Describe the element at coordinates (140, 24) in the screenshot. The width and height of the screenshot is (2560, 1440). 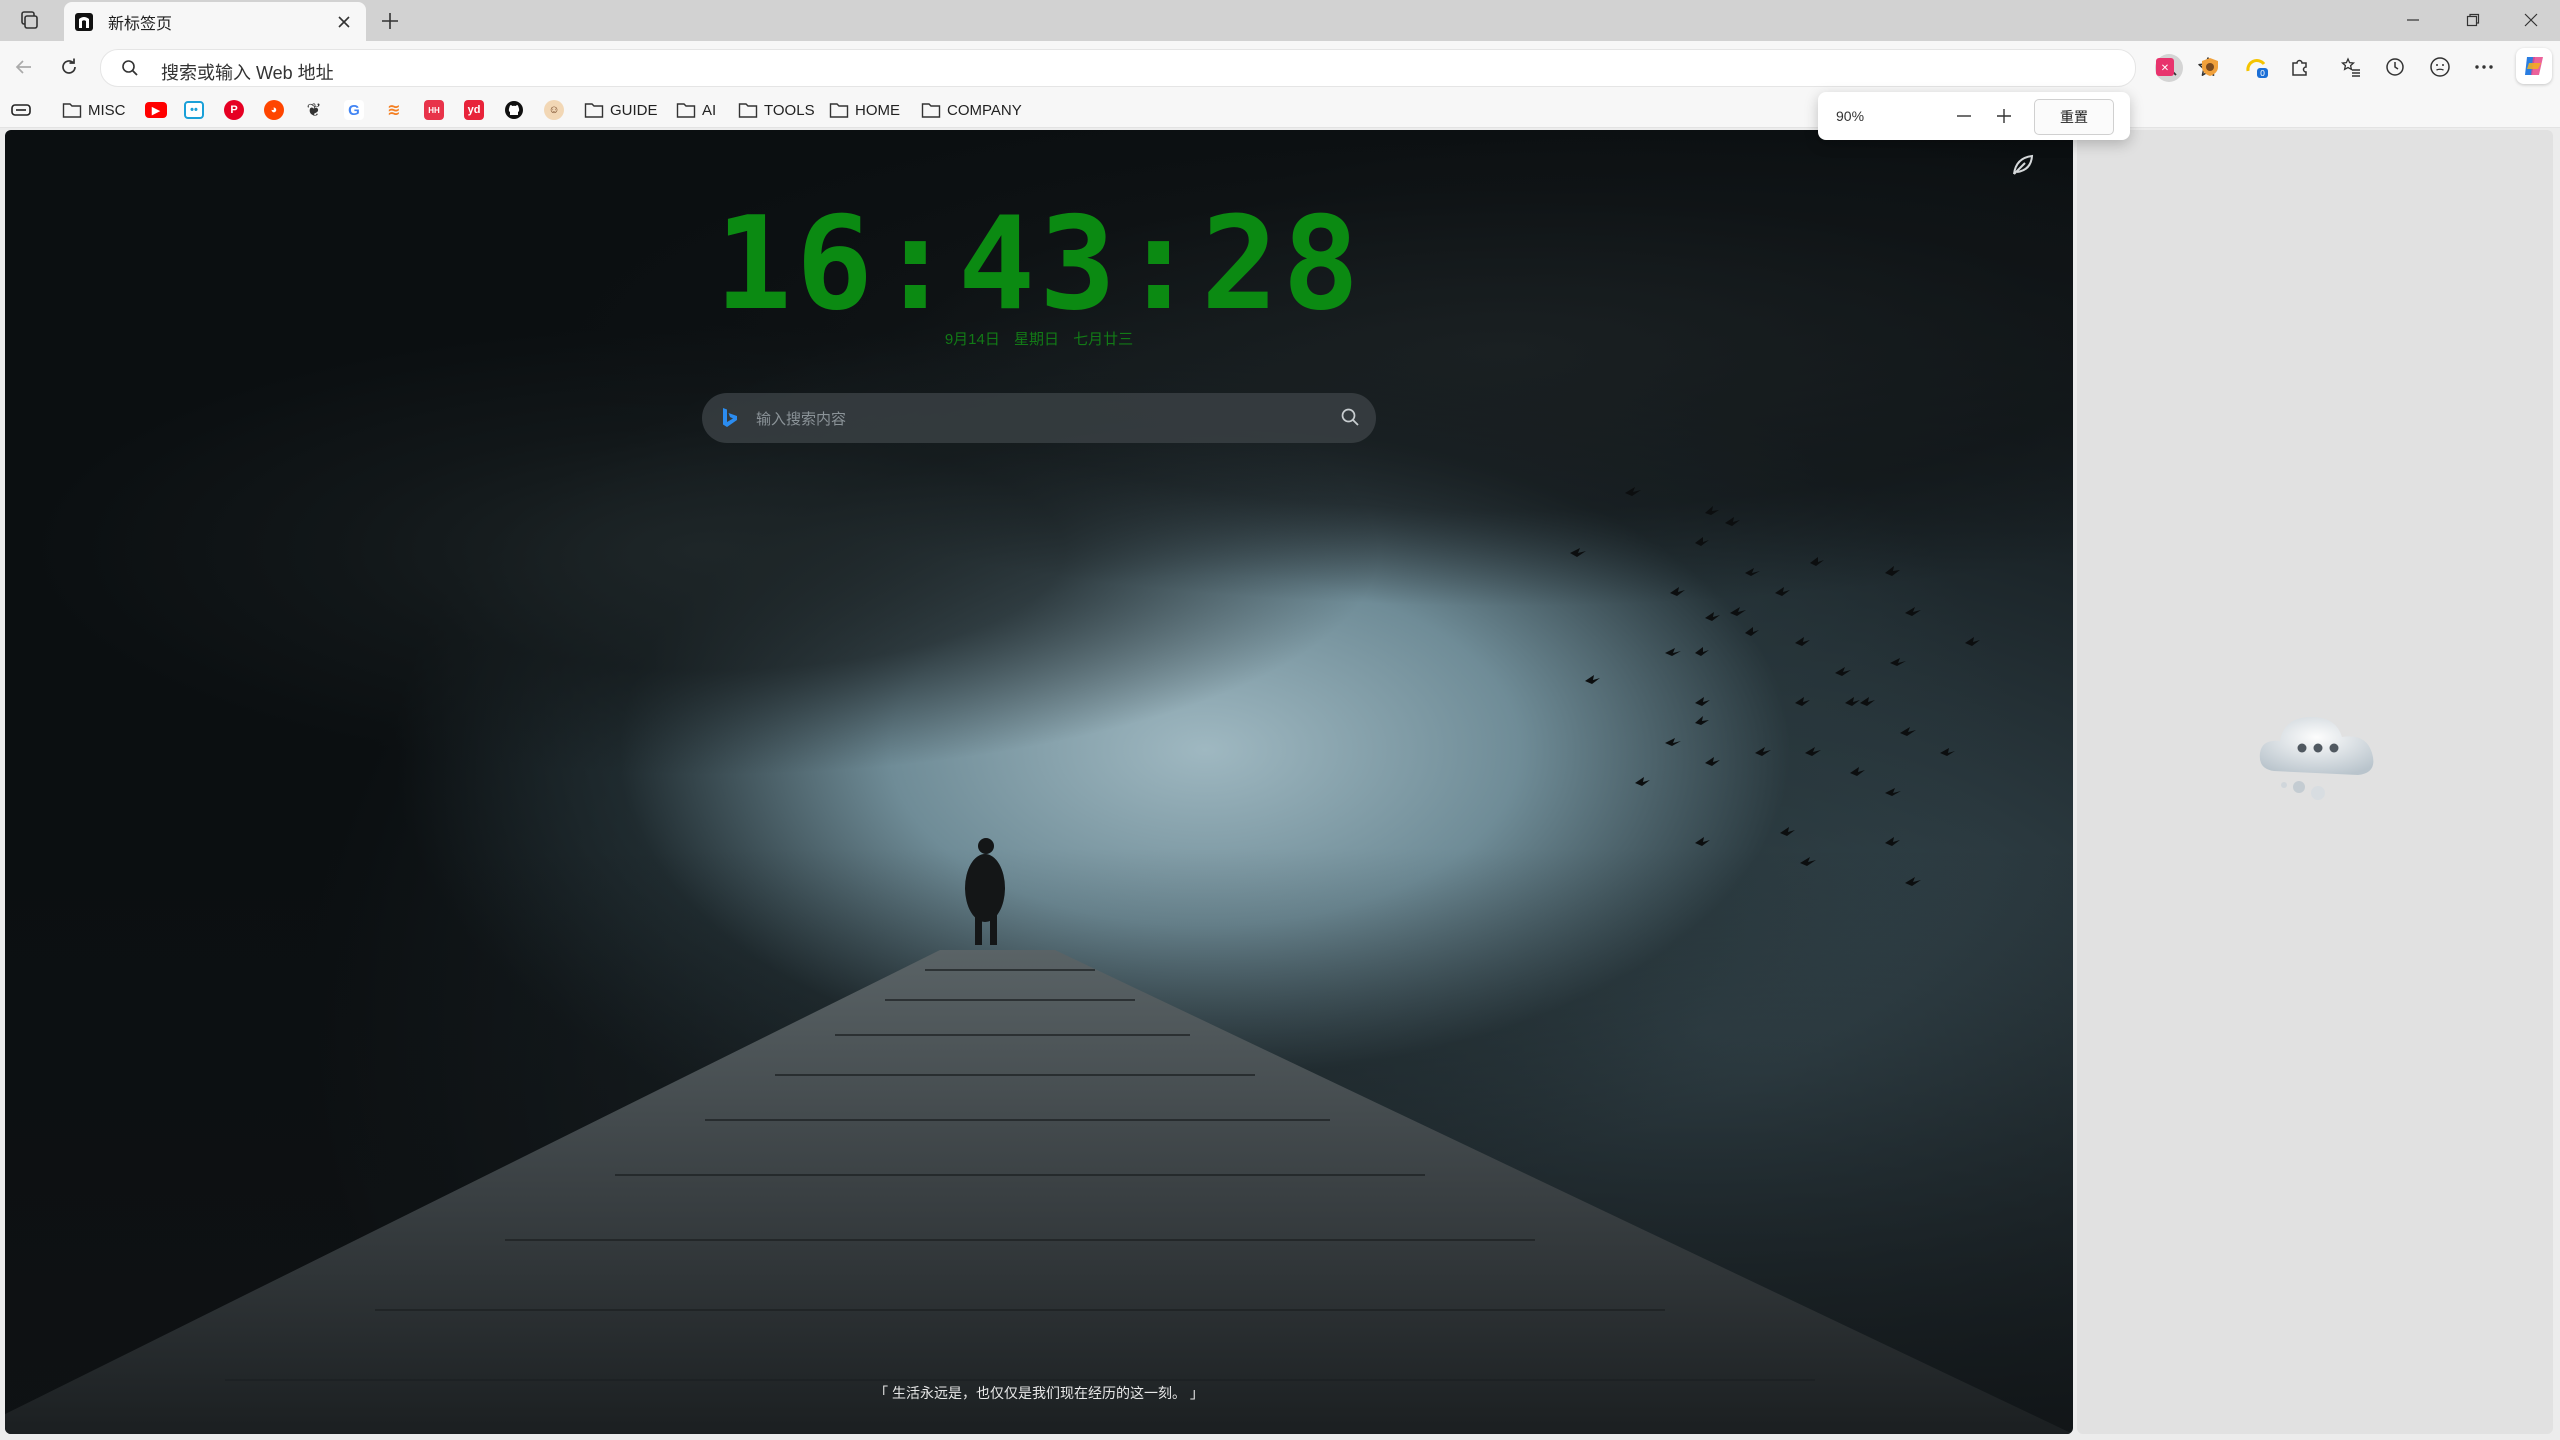
I see `tab-title: 新标签页` at that location.